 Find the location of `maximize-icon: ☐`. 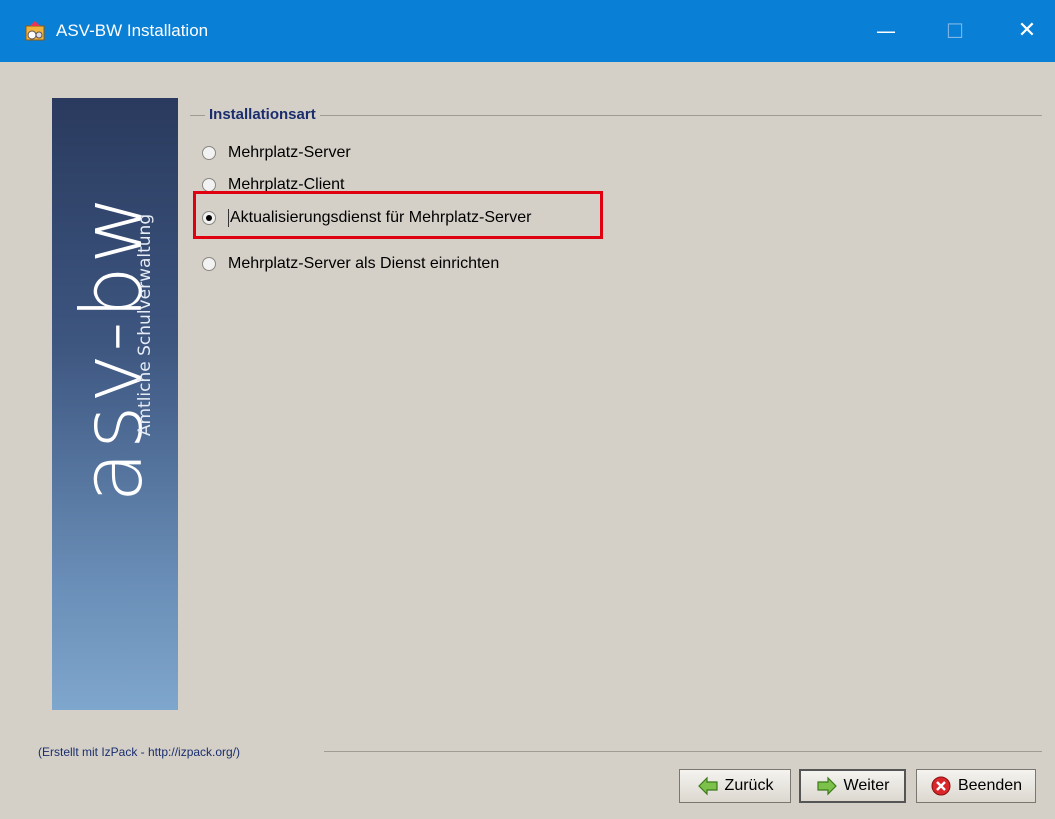

maximize-icon: ☐ is located at coordinates (955, 31).